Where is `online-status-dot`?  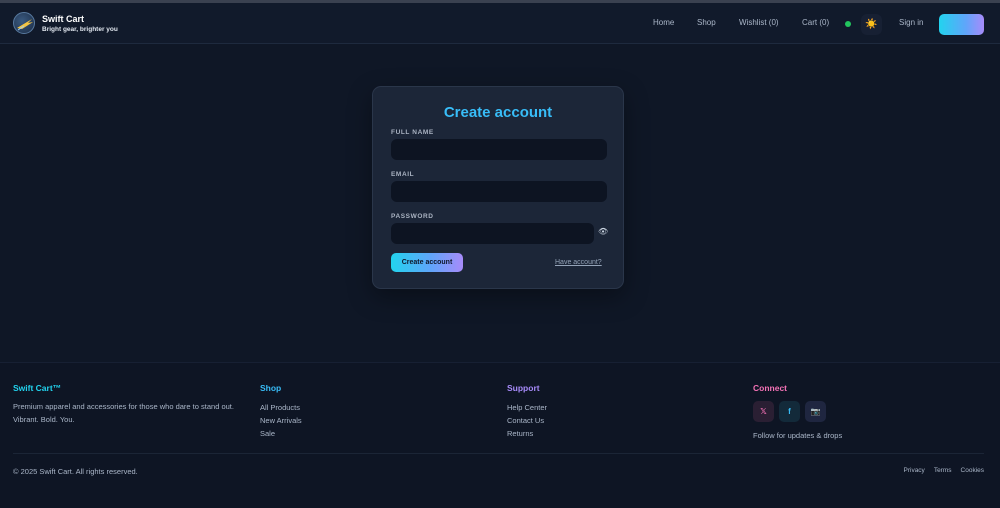 online-status-dot is located at coordinates (848, 24).